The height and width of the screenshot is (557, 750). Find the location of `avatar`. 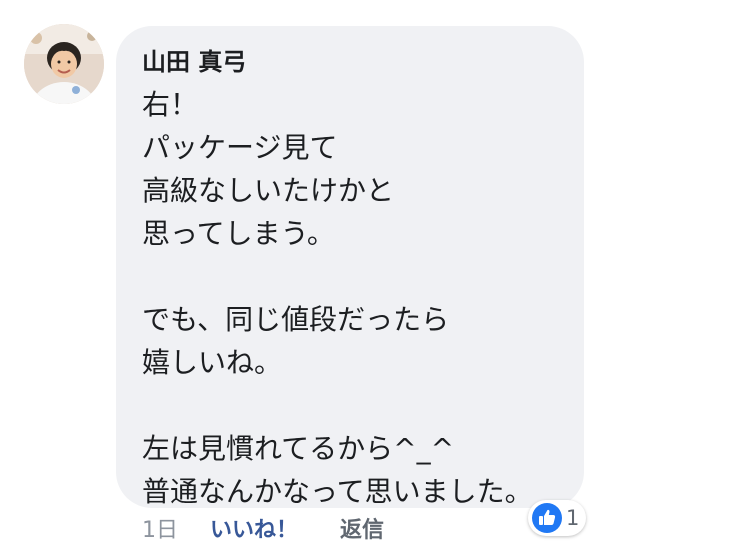

avatar is located at coordinates (64, 64).